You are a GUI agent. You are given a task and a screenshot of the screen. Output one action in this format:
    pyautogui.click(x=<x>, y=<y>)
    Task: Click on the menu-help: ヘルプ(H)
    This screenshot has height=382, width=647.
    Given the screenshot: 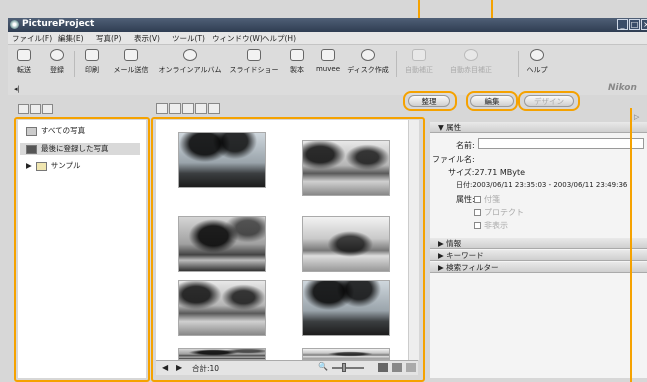 What is the action you would take?
    pyautogui.click(x=279, y=38)
    